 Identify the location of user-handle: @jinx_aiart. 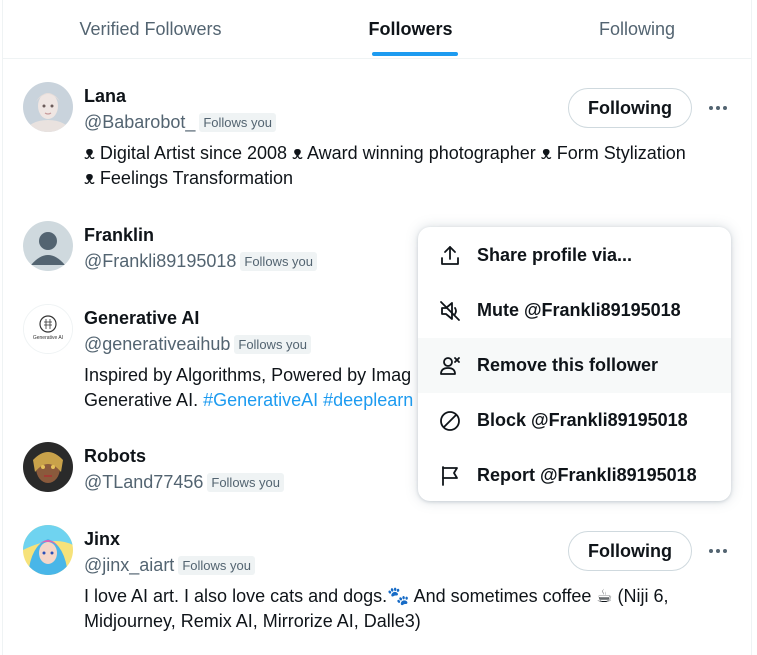
(129, 565).